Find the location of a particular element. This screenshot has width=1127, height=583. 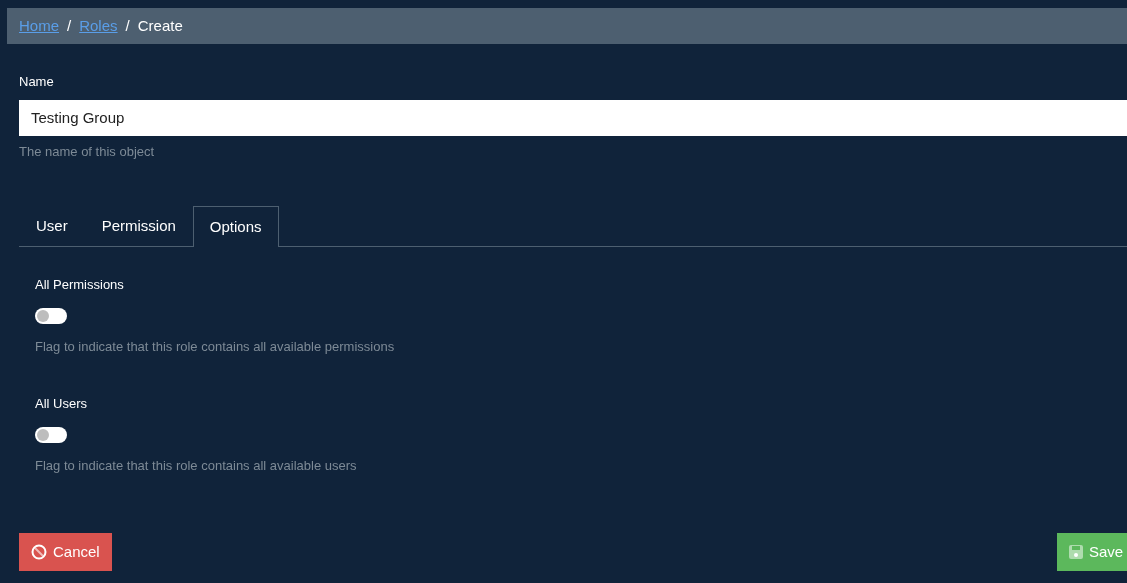

option-hint: Flag to indicate that this role contains all available permissions is located at coordinates (215, 346).